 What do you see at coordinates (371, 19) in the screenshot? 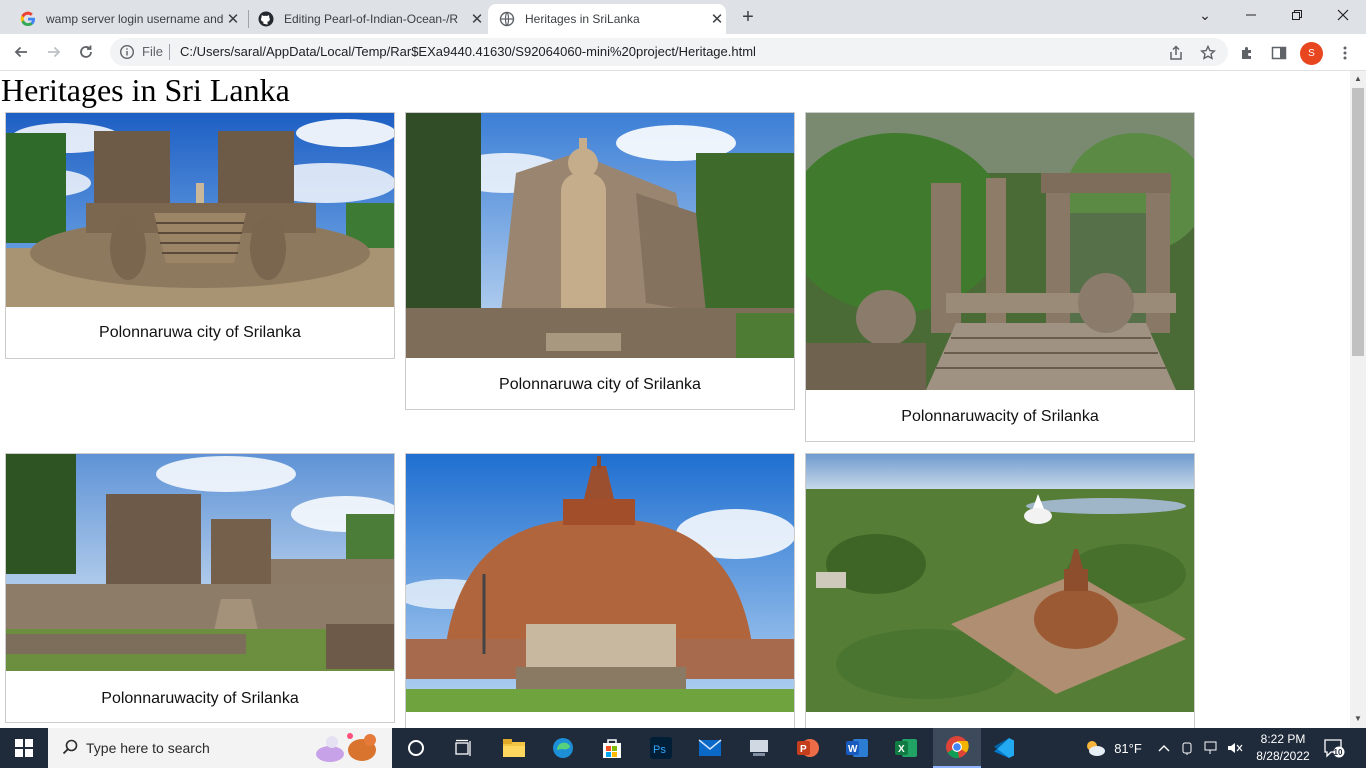
I see `tab-title: Editing Pearl-of-Indian-Ocean-/R` at bounding box center [371, 19].